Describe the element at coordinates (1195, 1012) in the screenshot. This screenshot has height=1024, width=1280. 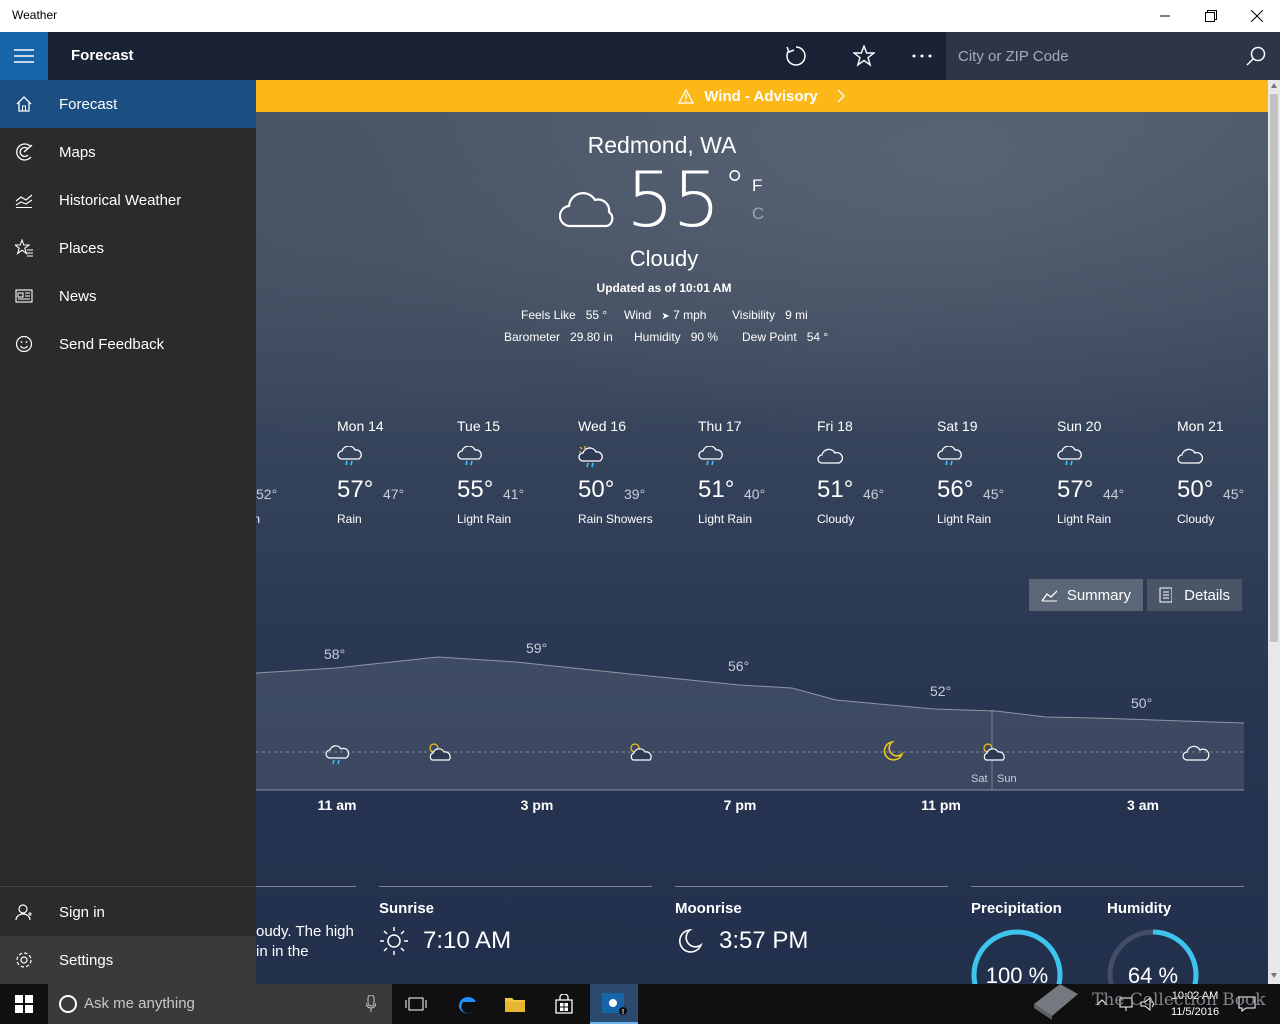
I see `clock-date: 11/5/2016` at that location.